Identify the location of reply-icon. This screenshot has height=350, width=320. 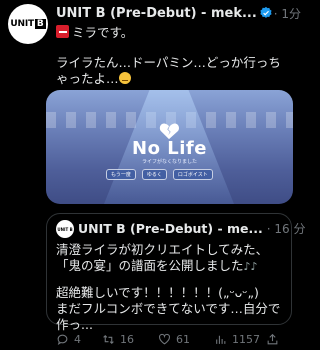
(62, 339).